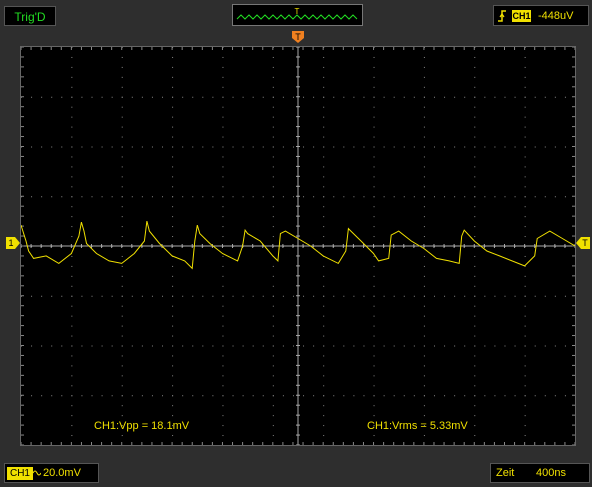 The width and height of the screenshot is (592, 487). What do you see at coordinates (297, 15) in the screenshot?
I see `waveform-overview: T` at bounding box center [297, 15].